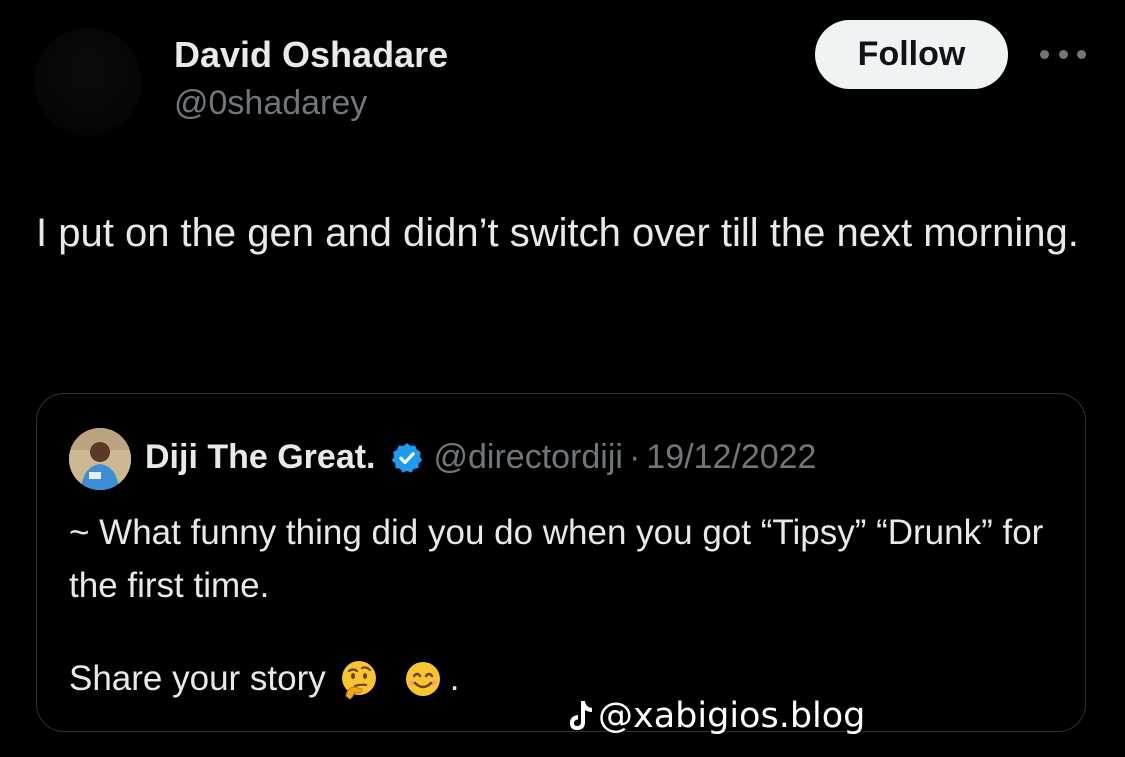 This screenshot has width=1125, height=757. What do you see at coordinates (311, 55) in the screenshot?
I see `author-name: David Oshadare` at bounding box center [311, 55].